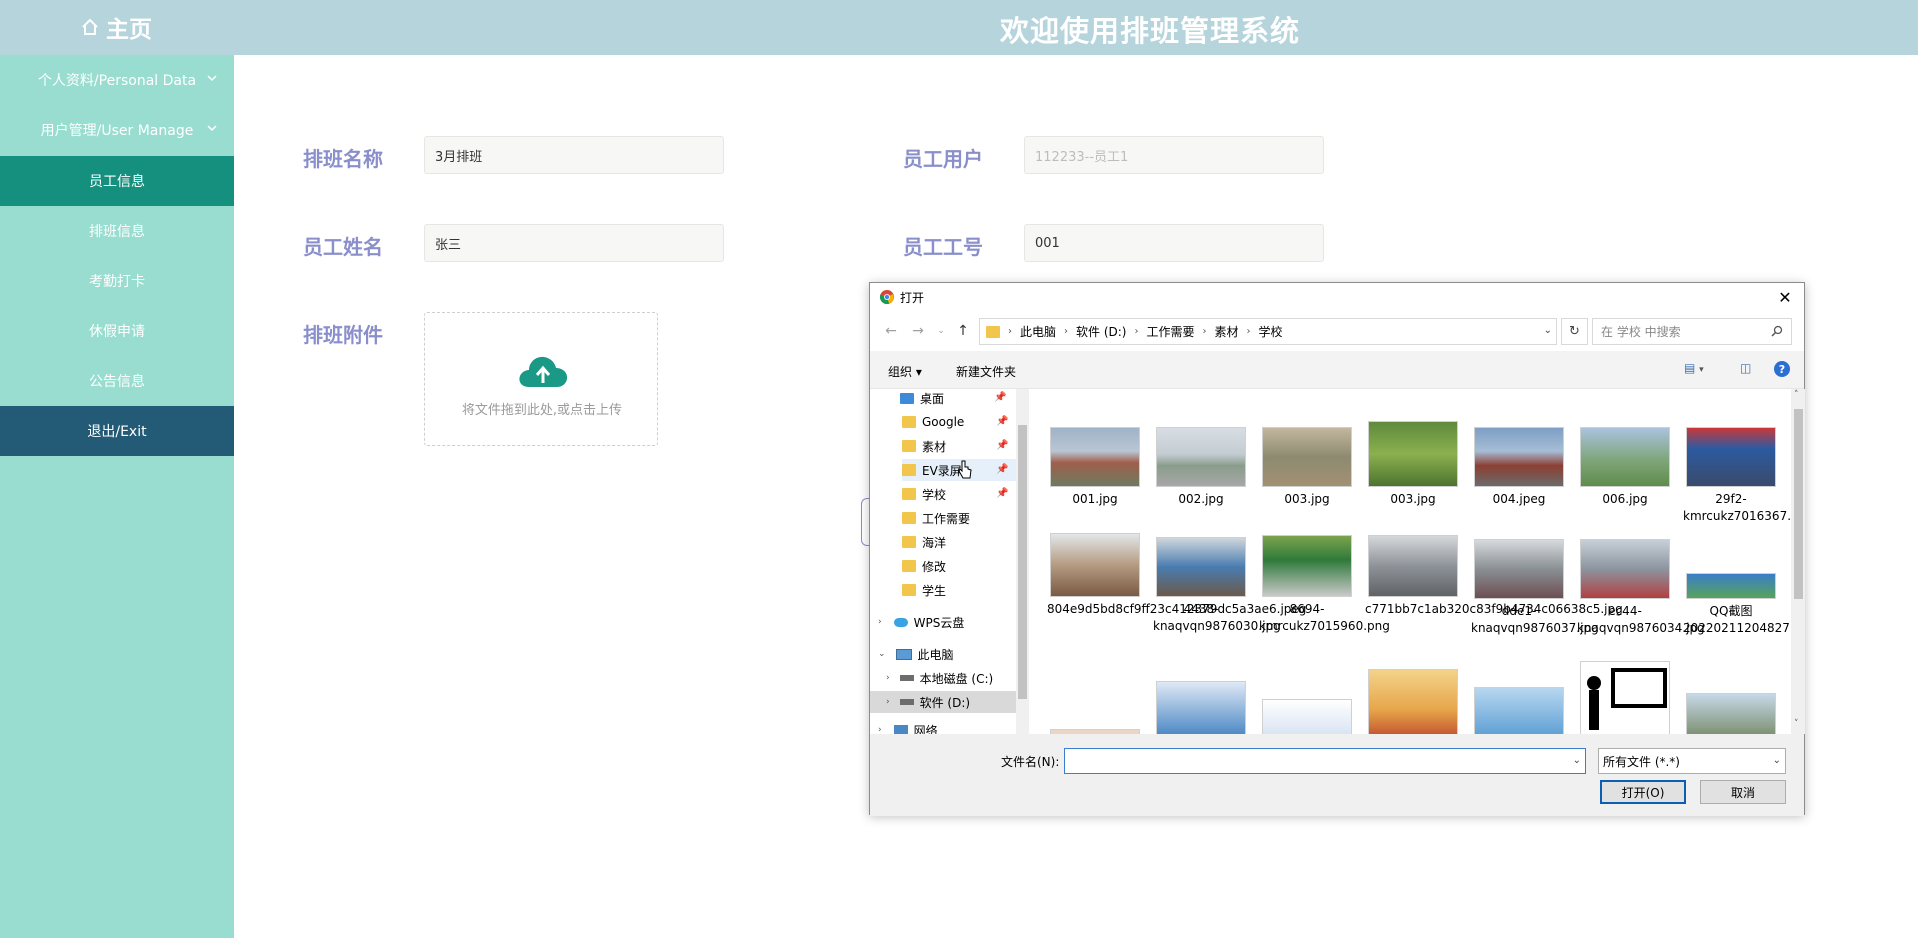 The width and height of the screenshot is (1918, 938). Describe the element at coordinates (947, 654) in the screenshot. I see `nav-item-this-pc: ⌄ 此电脑` at that location.